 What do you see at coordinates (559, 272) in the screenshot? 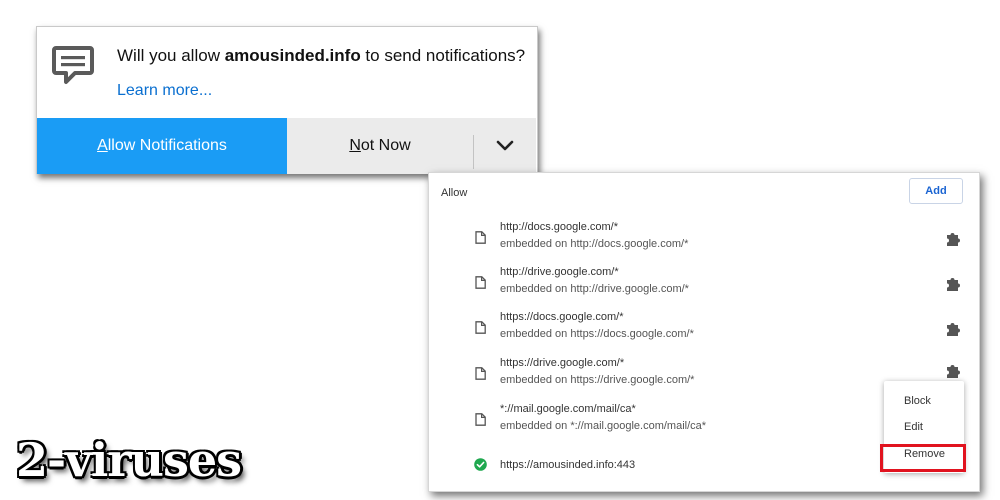
I see `site-url: http://drive.google.com/*` at bounding box center [559, 272].